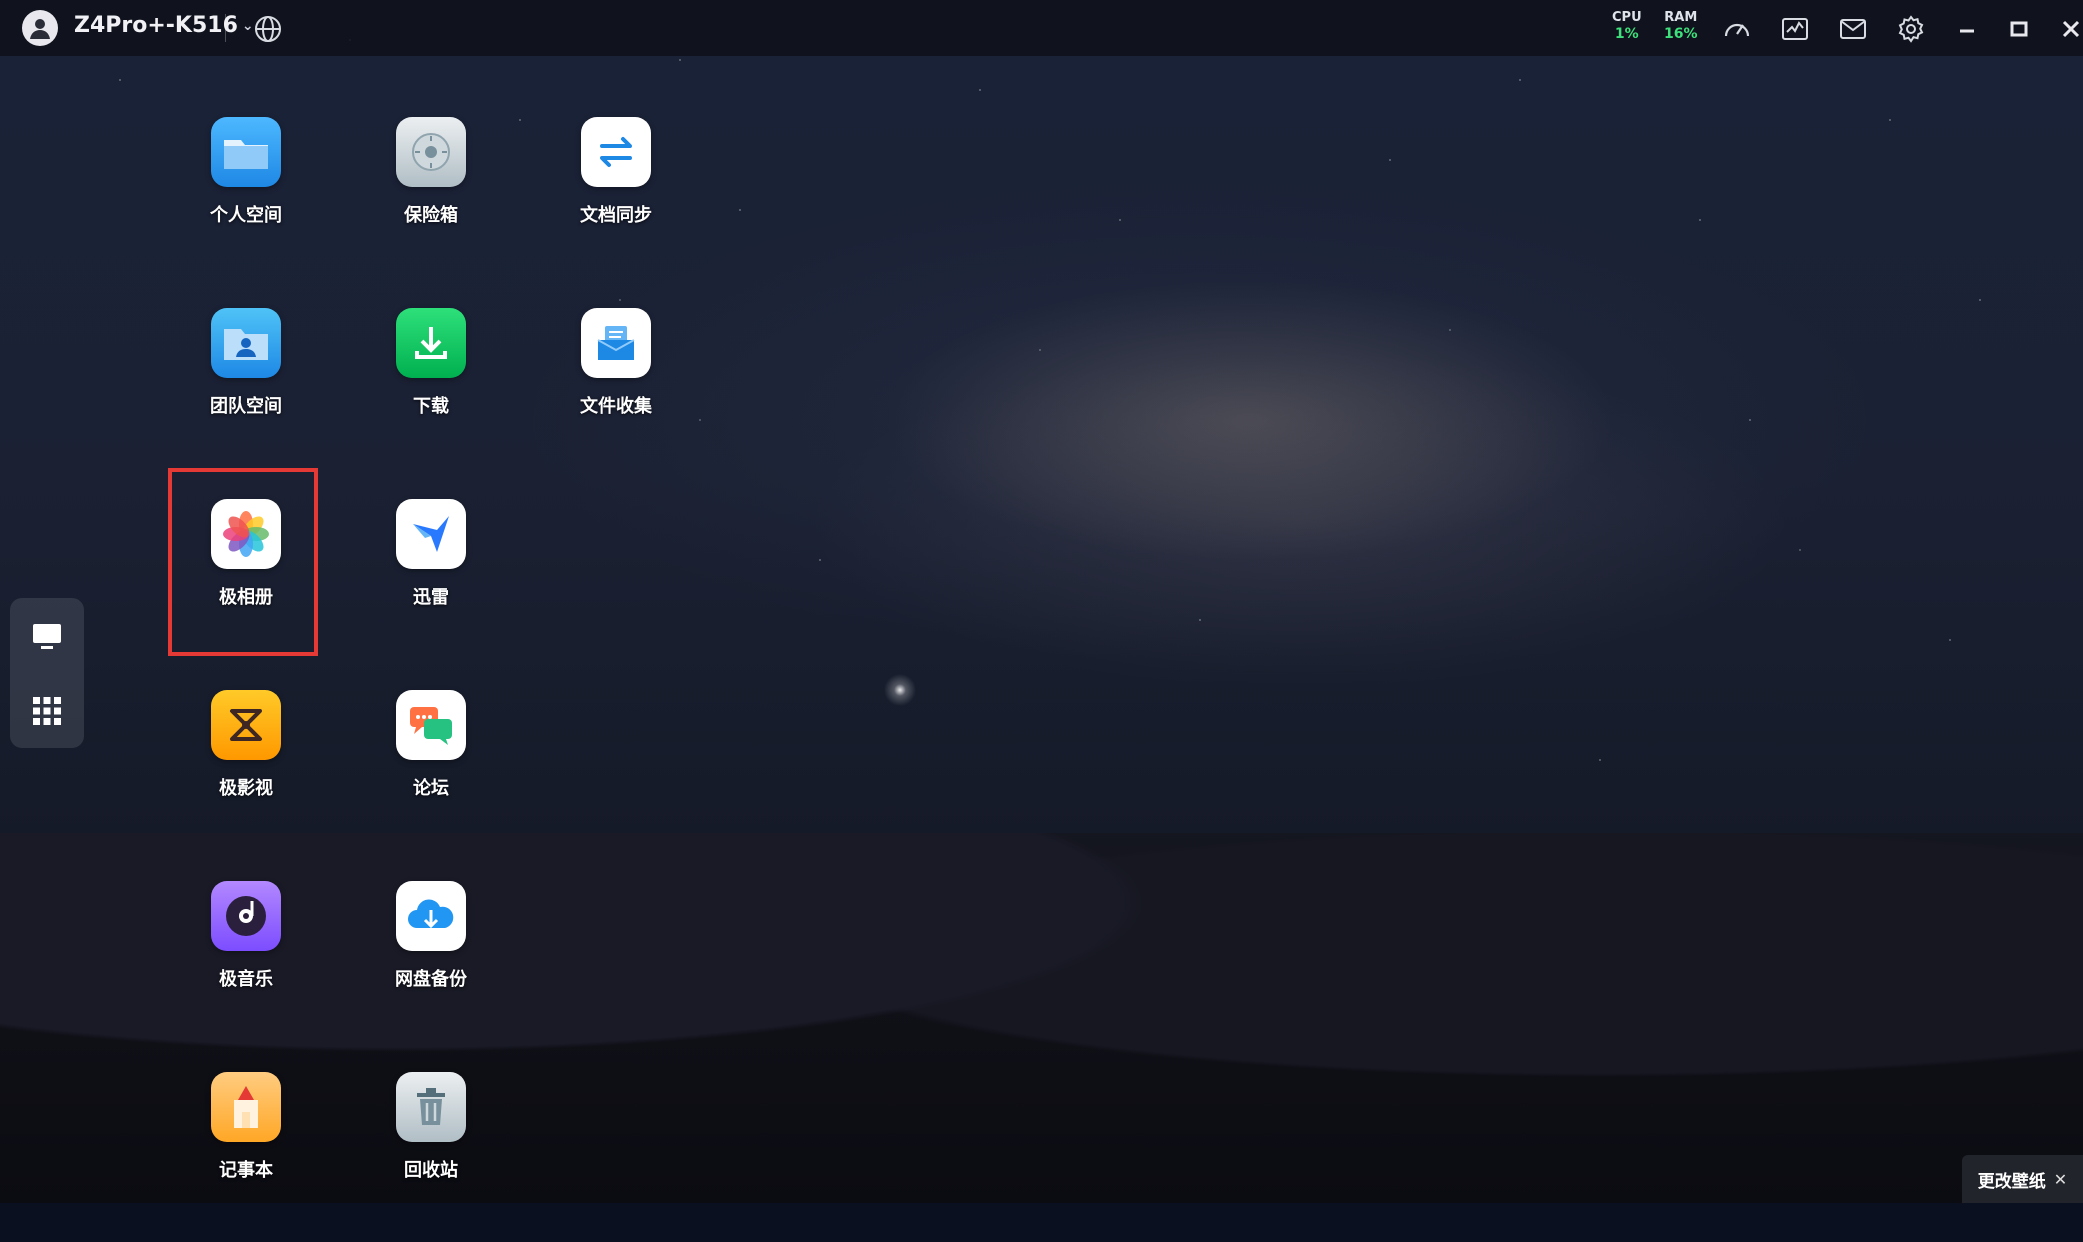  I want to click on app-label: 记事本, so click(246, 1170).